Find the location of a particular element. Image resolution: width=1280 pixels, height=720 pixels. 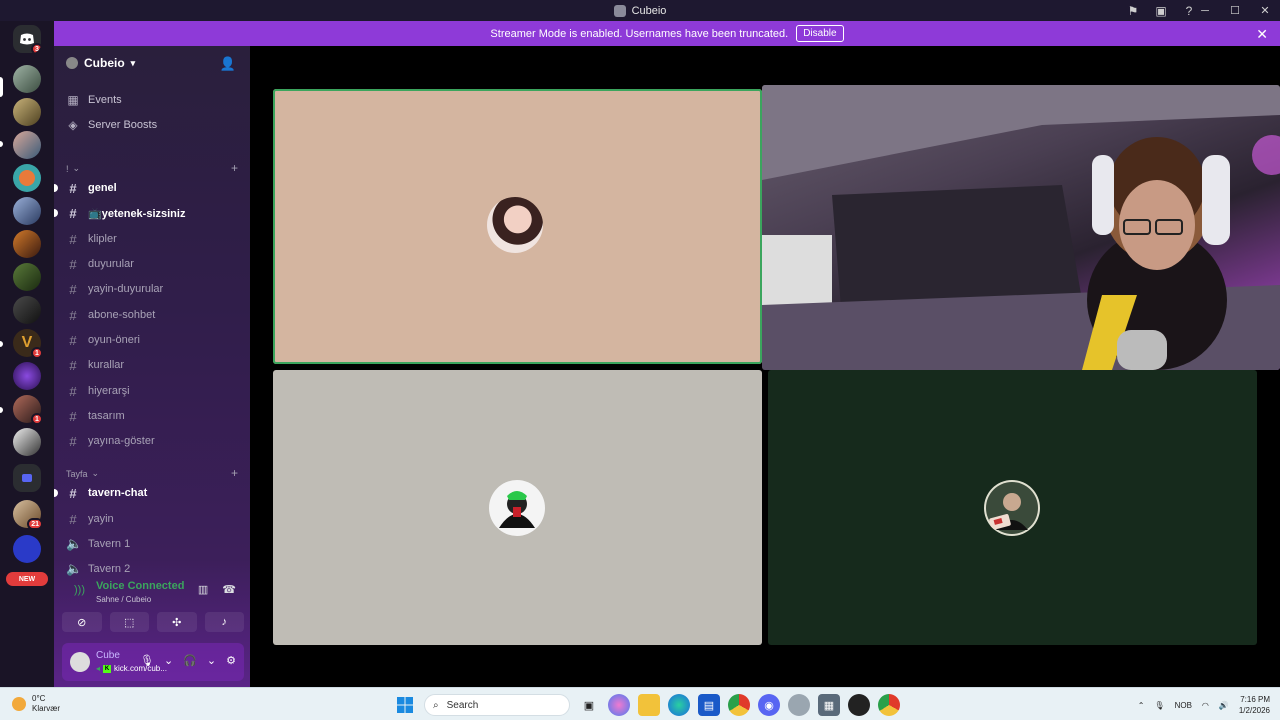

weather-desc: Klarvær is located at coordinates (46, 708).